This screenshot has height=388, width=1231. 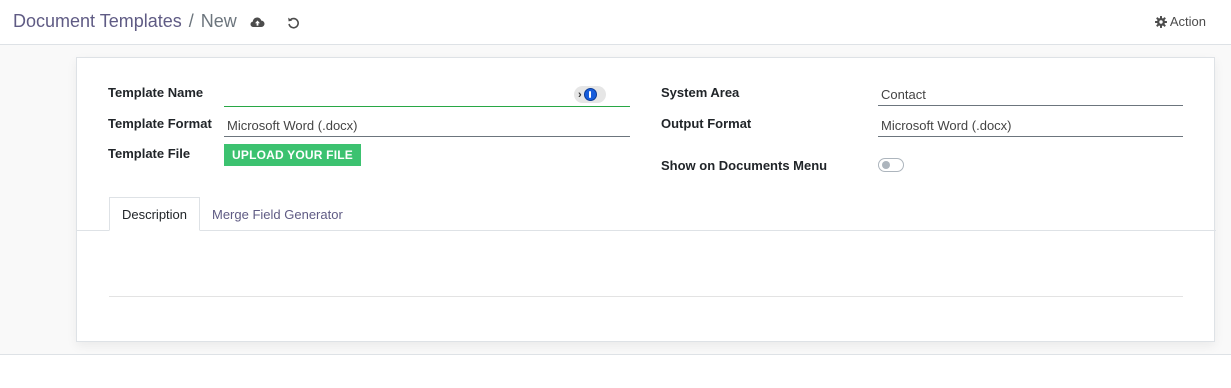 I want to click on template-format-label: Template Format, so click(x=160, y=123).